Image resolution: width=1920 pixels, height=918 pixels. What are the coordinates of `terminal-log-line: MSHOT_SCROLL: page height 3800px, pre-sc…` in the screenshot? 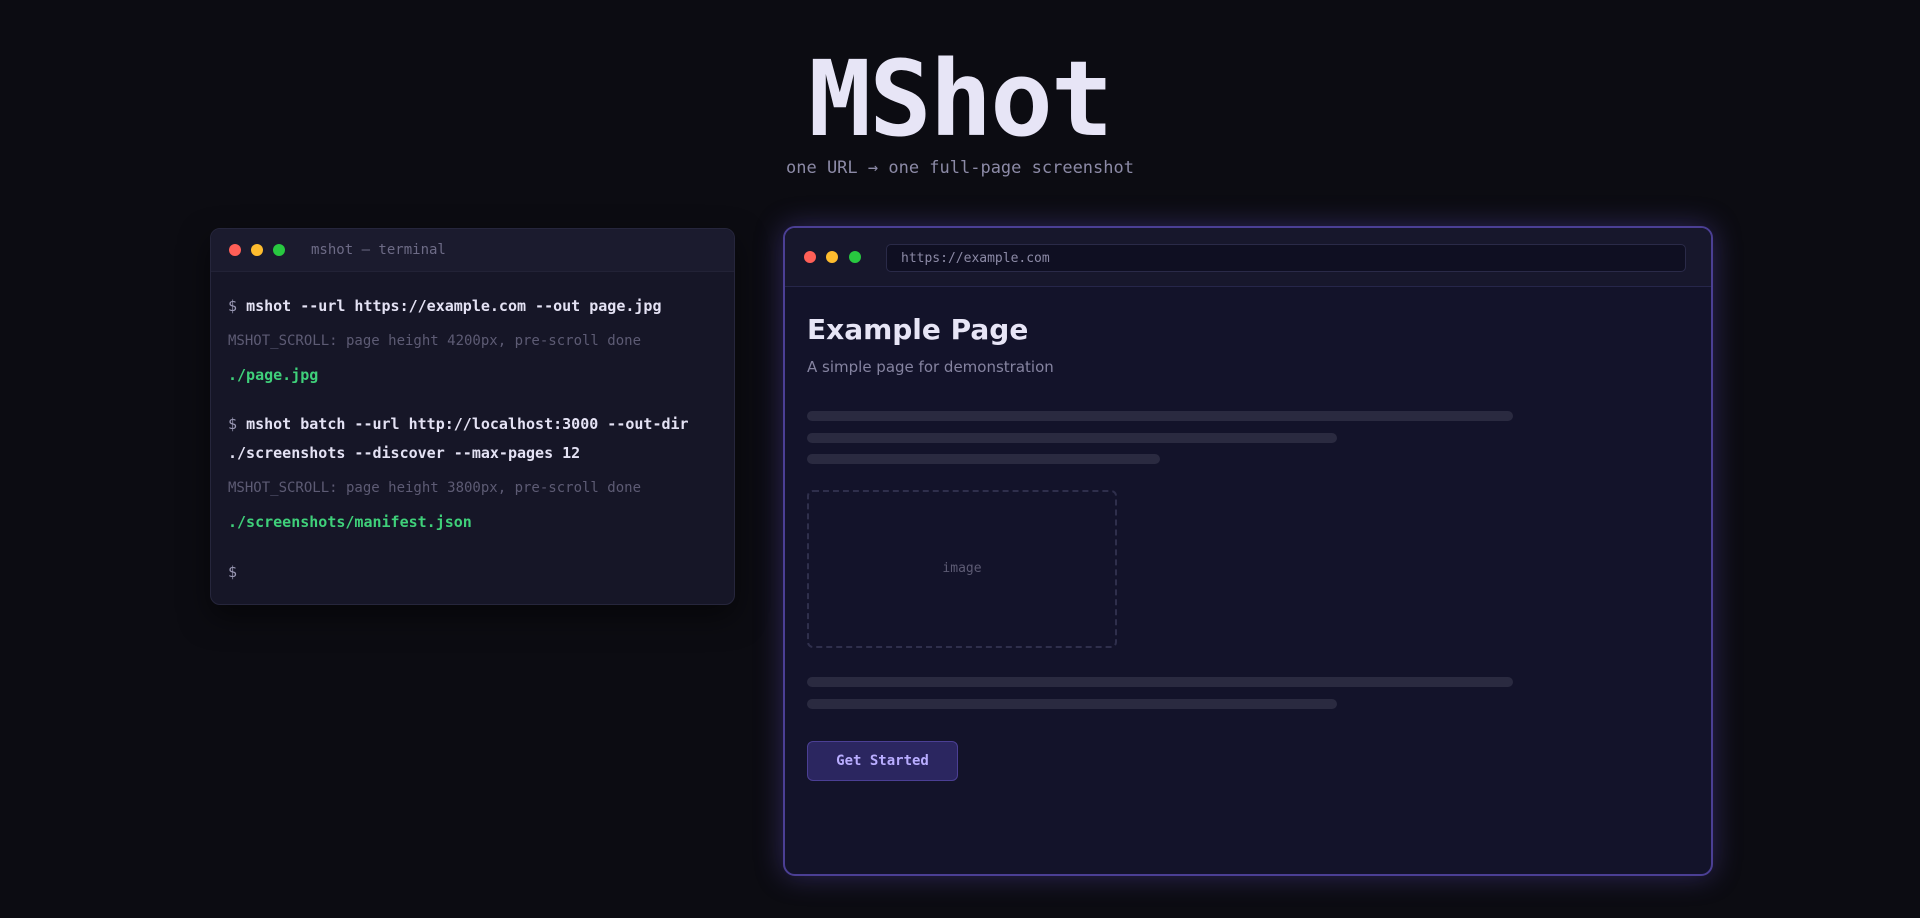 It's located at (435, 488).